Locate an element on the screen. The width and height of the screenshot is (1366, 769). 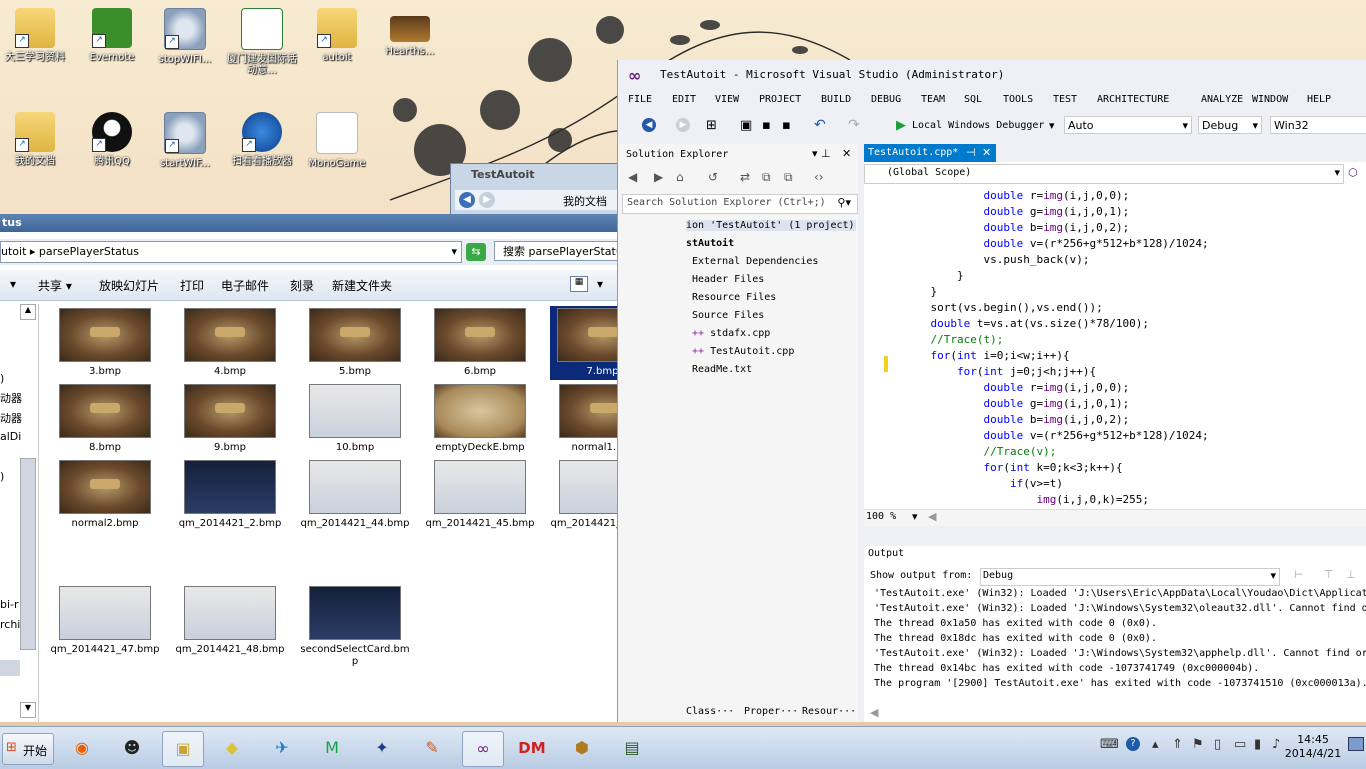
keyboard-icon: ⌨ is located at coordinates (1109, 744).